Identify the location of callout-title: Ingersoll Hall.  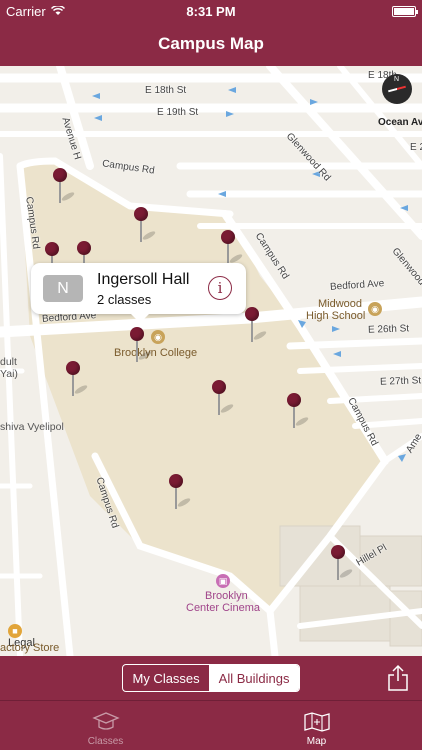
(143, 279).